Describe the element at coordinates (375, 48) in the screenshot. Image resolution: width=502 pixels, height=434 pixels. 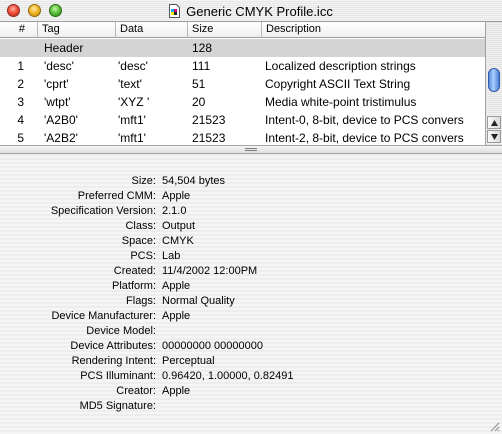
I see `row-description` at that location.